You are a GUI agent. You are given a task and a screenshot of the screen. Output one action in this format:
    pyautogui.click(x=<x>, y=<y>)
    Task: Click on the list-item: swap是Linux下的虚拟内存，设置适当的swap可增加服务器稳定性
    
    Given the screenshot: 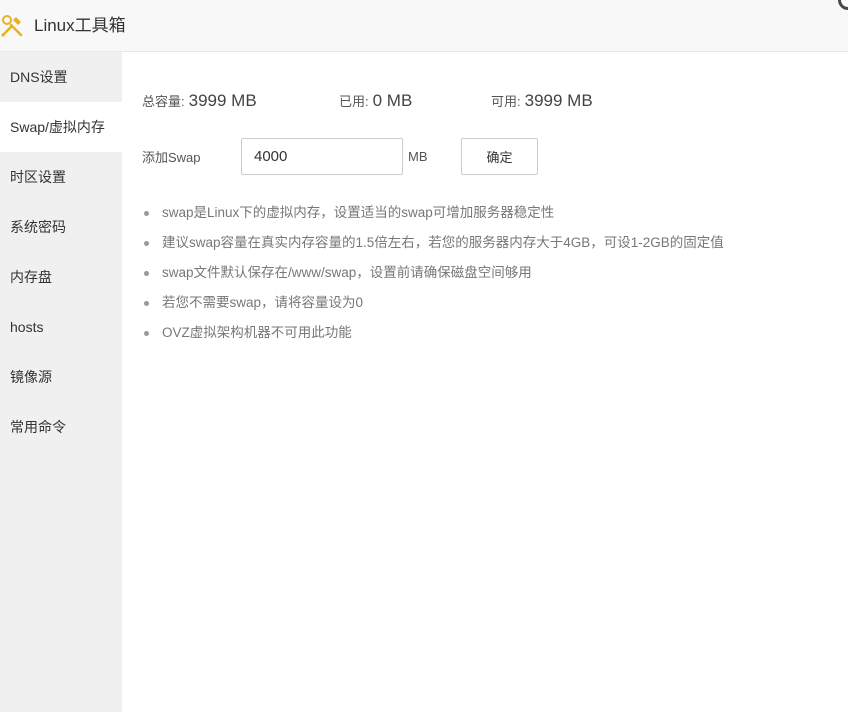 What is the action you would take?
    pyautogui.click(x=489, y=213)
    